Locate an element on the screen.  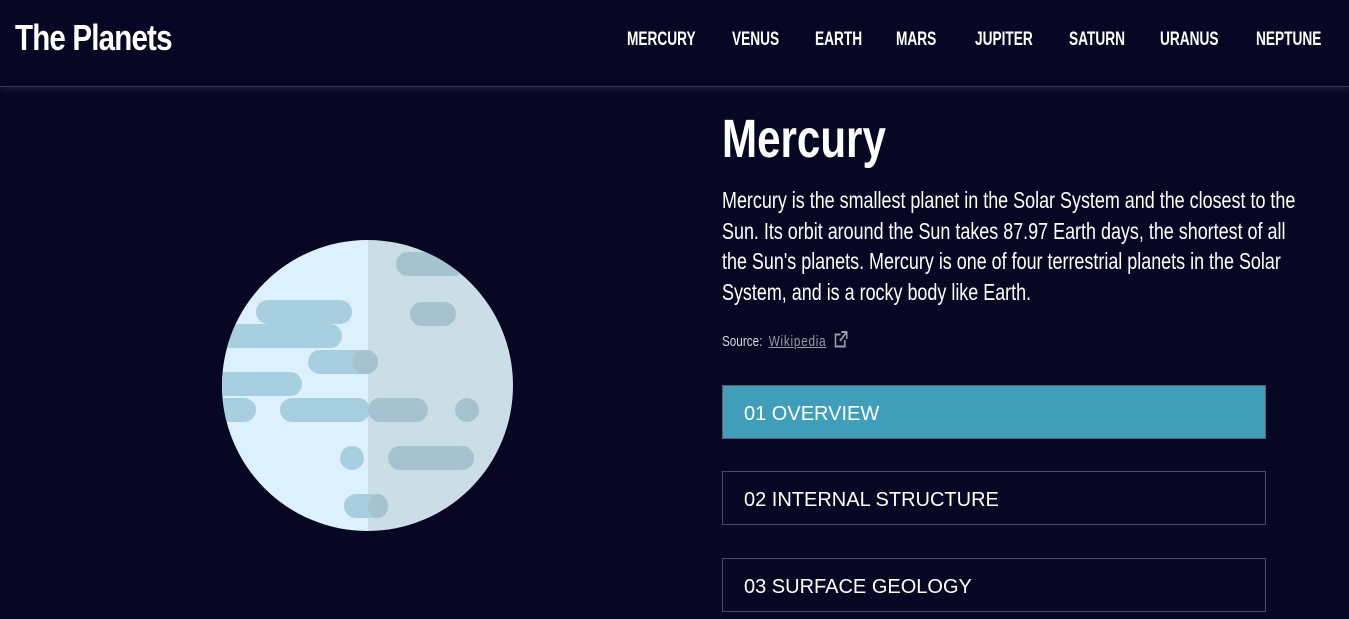
tab-surface-geology-label: 03 SURFACE GEOLOGY is located at coordinates (858, 587).